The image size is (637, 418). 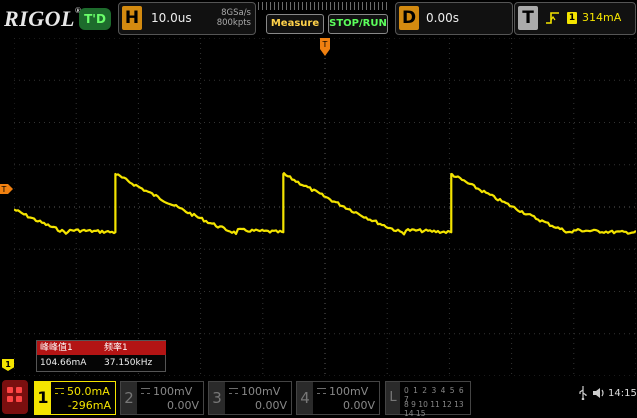 What do you see at coordinates (305, 398) in the screenshot?
I see `channel-4-number: 4` at bounding box center [305, 398].